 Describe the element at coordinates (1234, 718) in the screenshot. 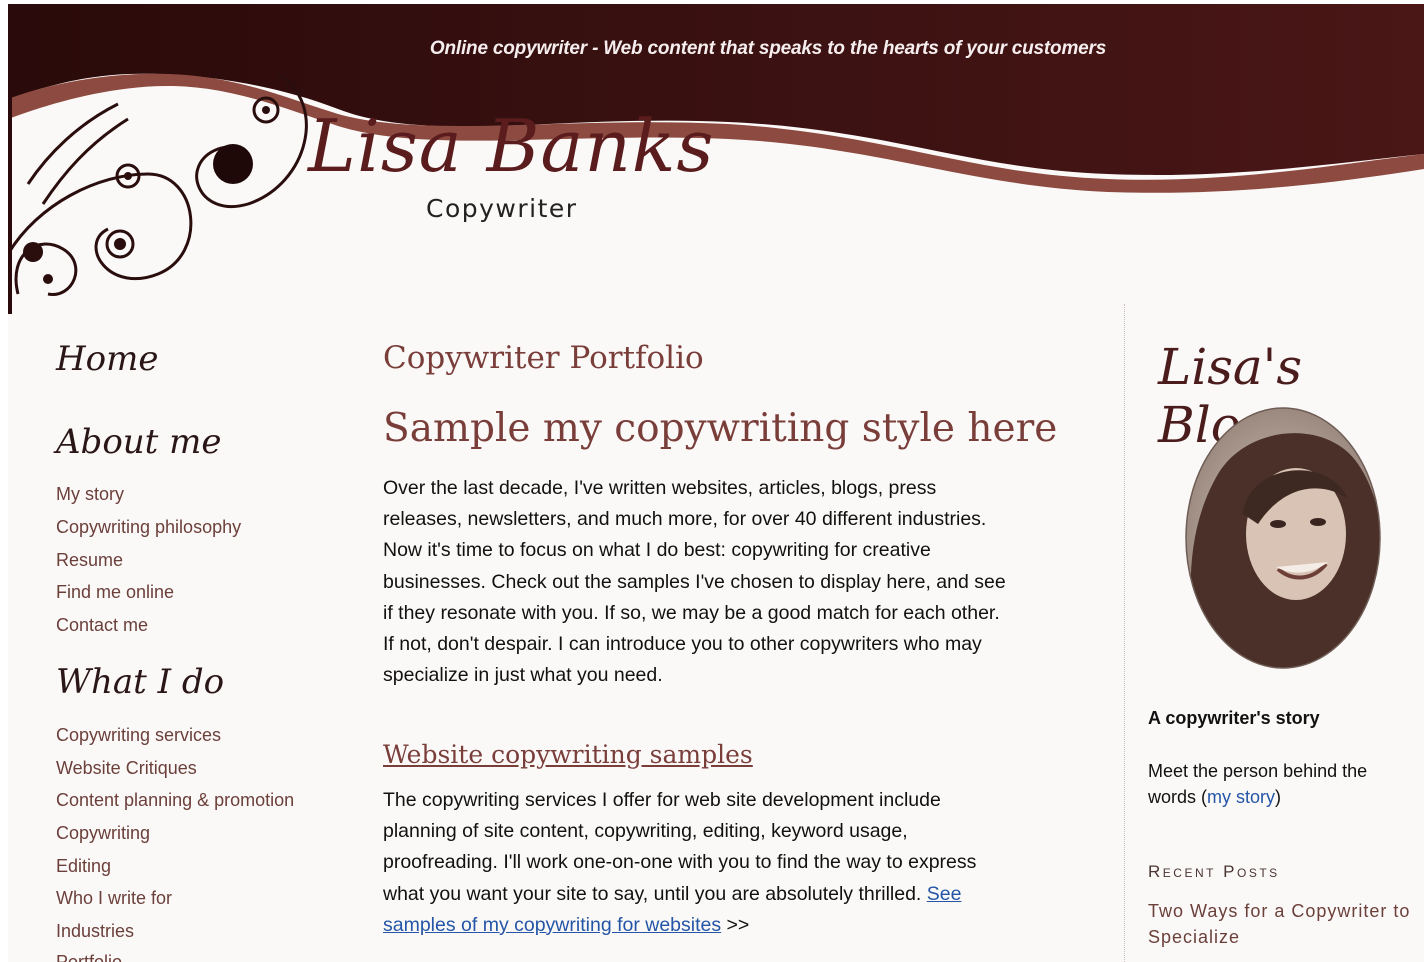

I see `story-heading: A copywriter's story` at that location.